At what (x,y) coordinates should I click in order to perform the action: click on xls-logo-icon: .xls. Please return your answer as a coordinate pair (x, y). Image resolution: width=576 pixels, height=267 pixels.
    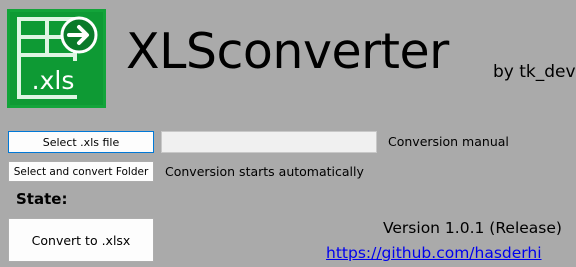
    Looking at the image, I should click on (56, 58).